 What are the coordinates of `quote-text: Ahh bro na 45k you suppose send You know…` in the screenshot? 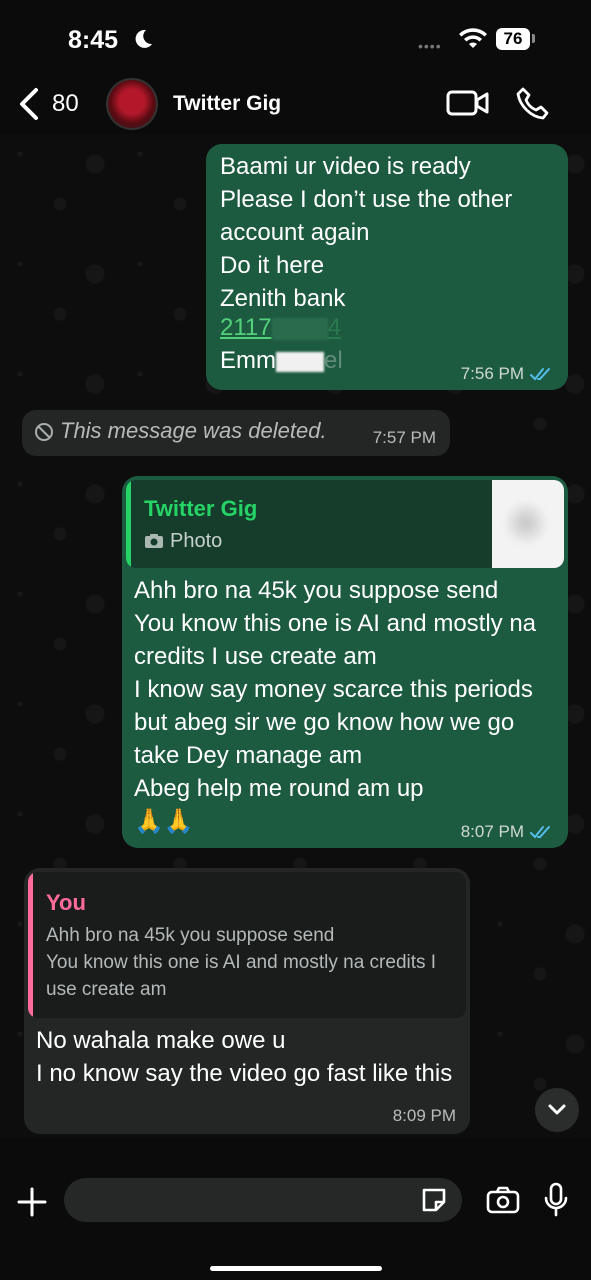 It's located at (241, 962).